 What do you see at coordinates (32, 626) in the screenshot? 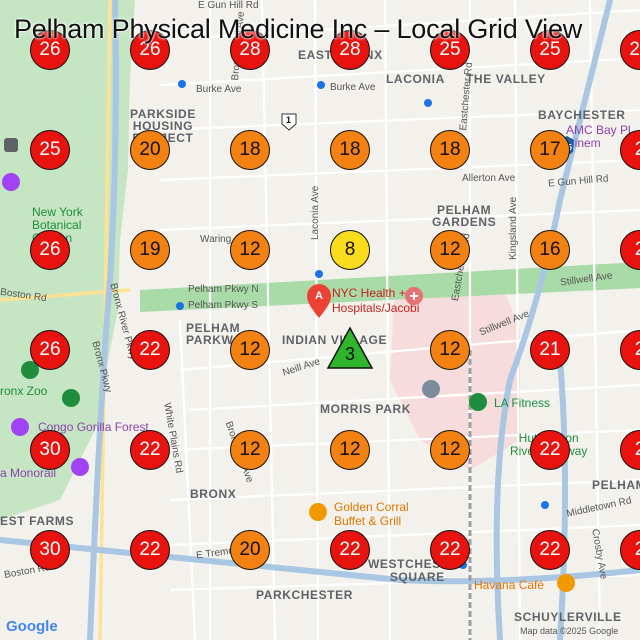
I see `google-logo: Google` at bounding box center [32, 626].